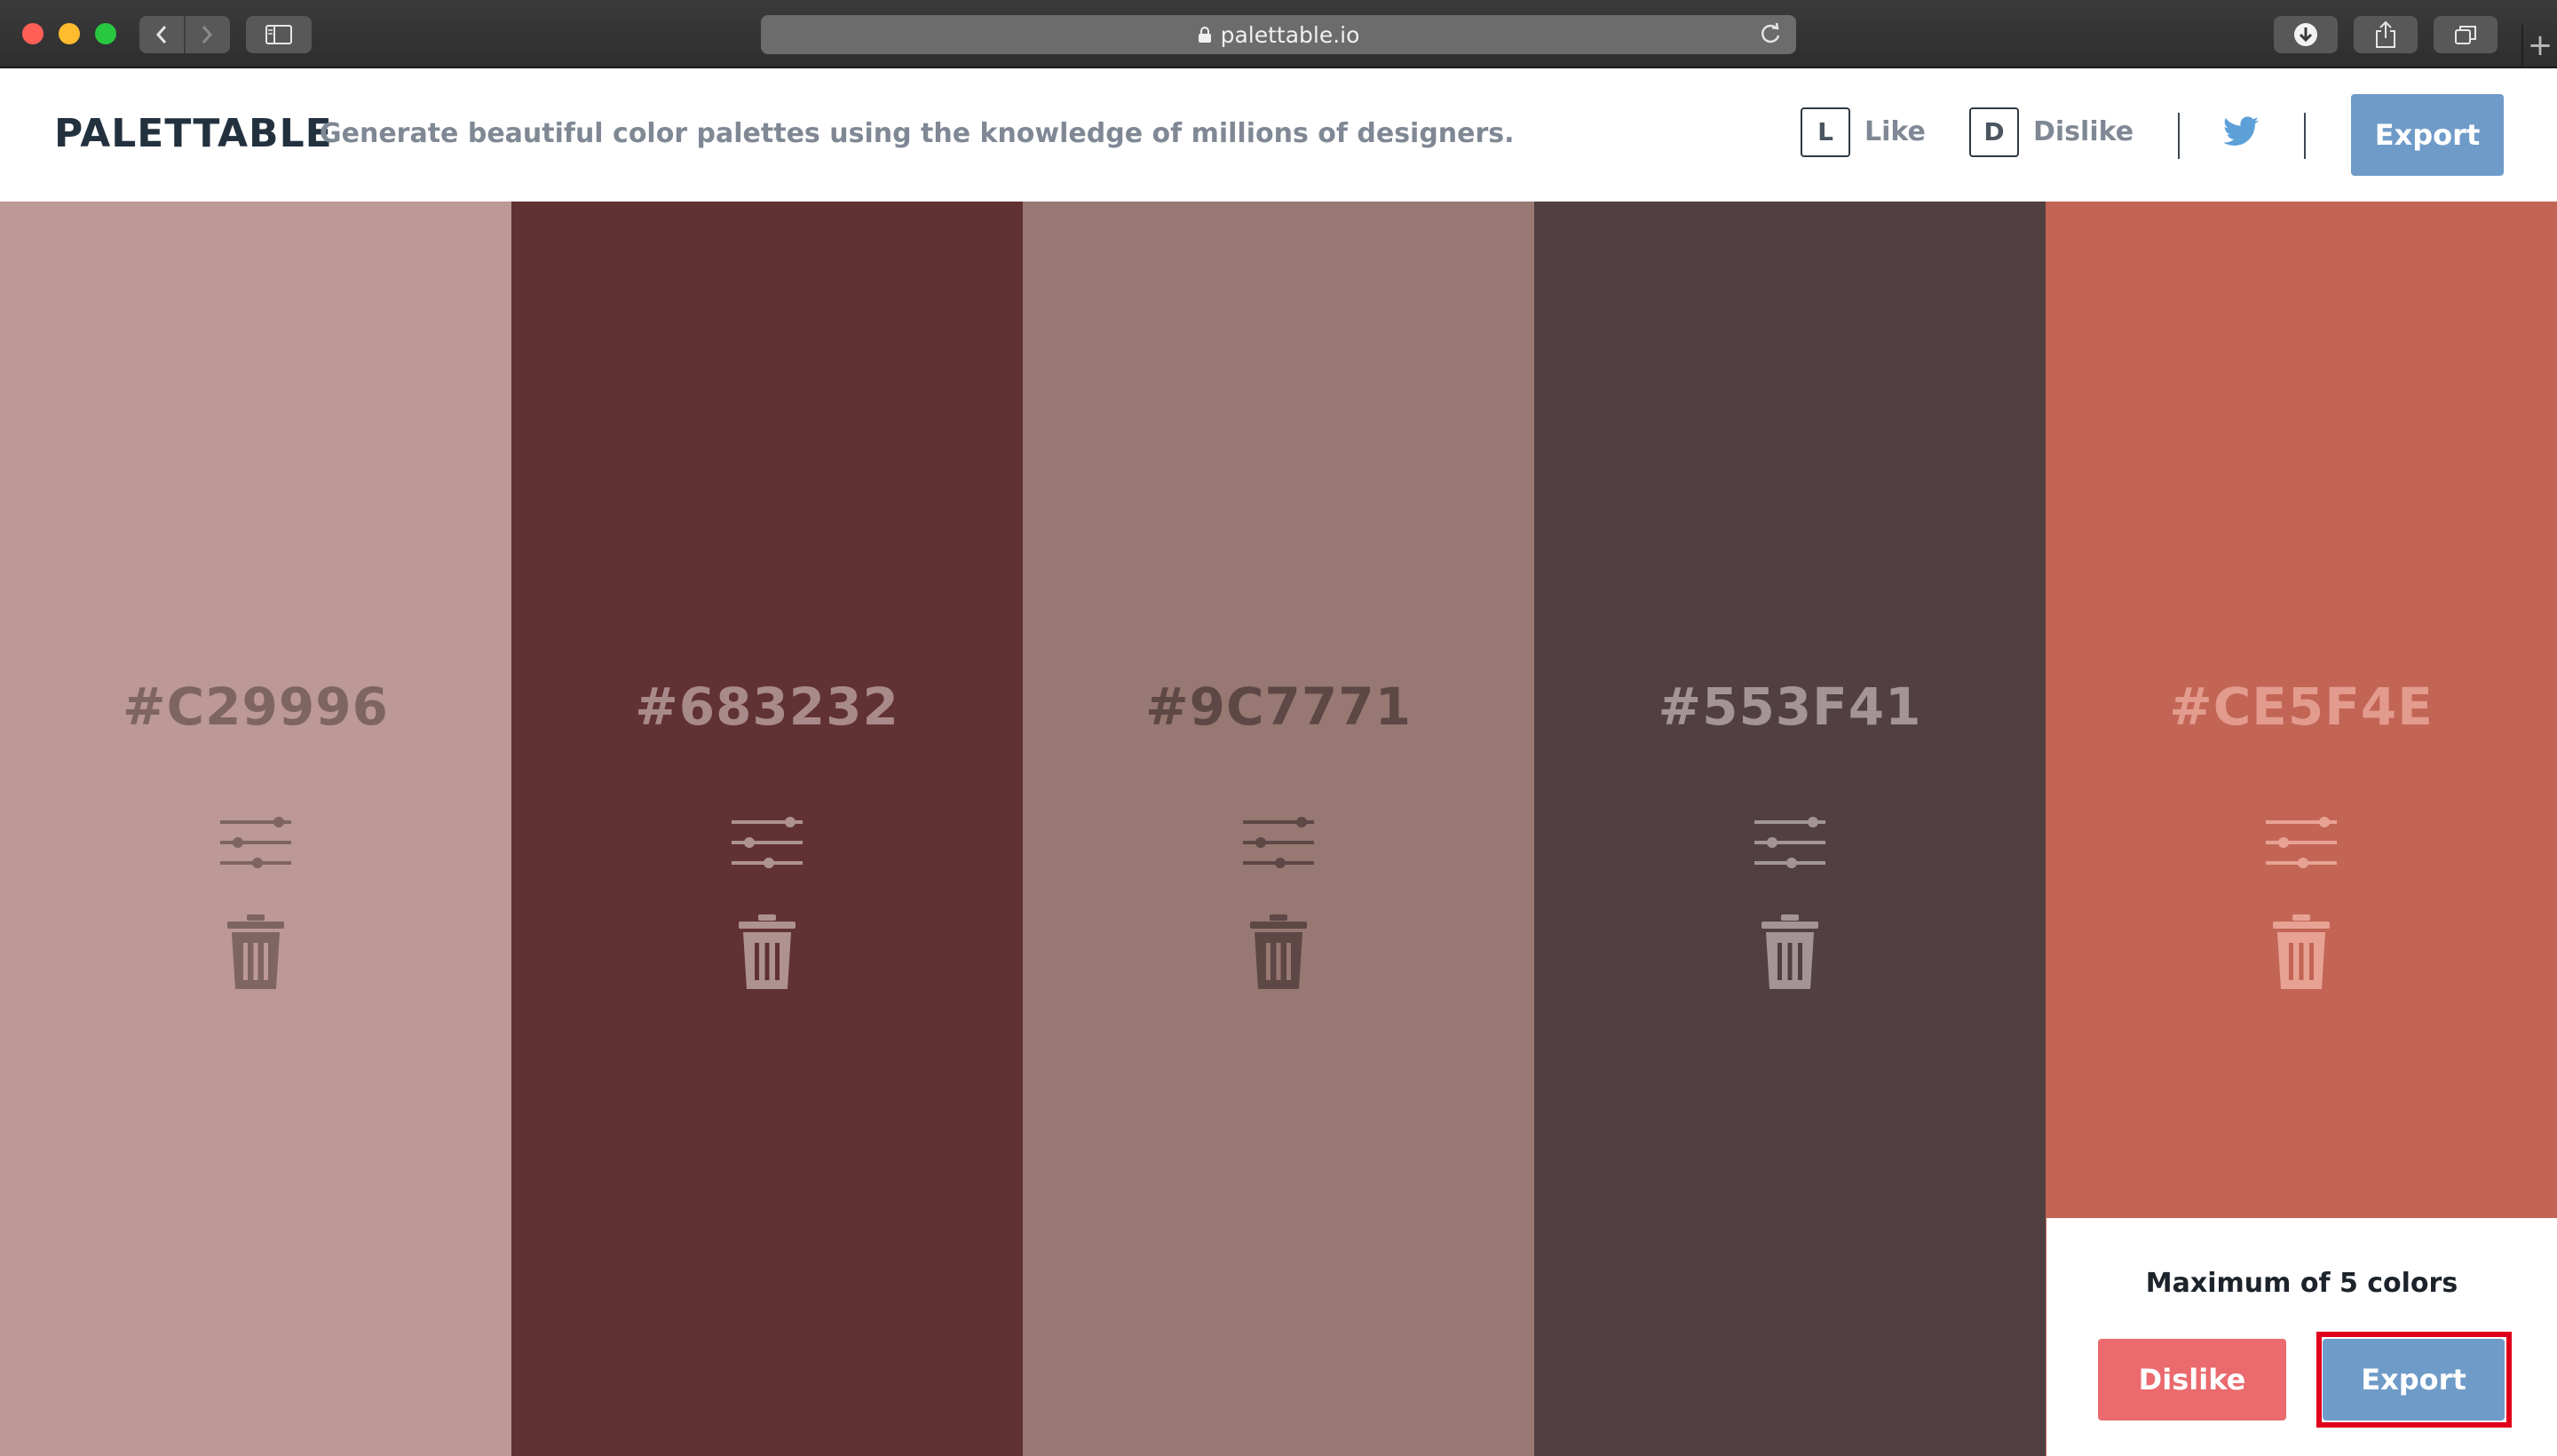 This screenshot has width=2557, height=1456. What do you see at coordinates (2083, 131) in the screenshot?
I see `dislike-link: Dislike` at bounding box center [2083, 131].